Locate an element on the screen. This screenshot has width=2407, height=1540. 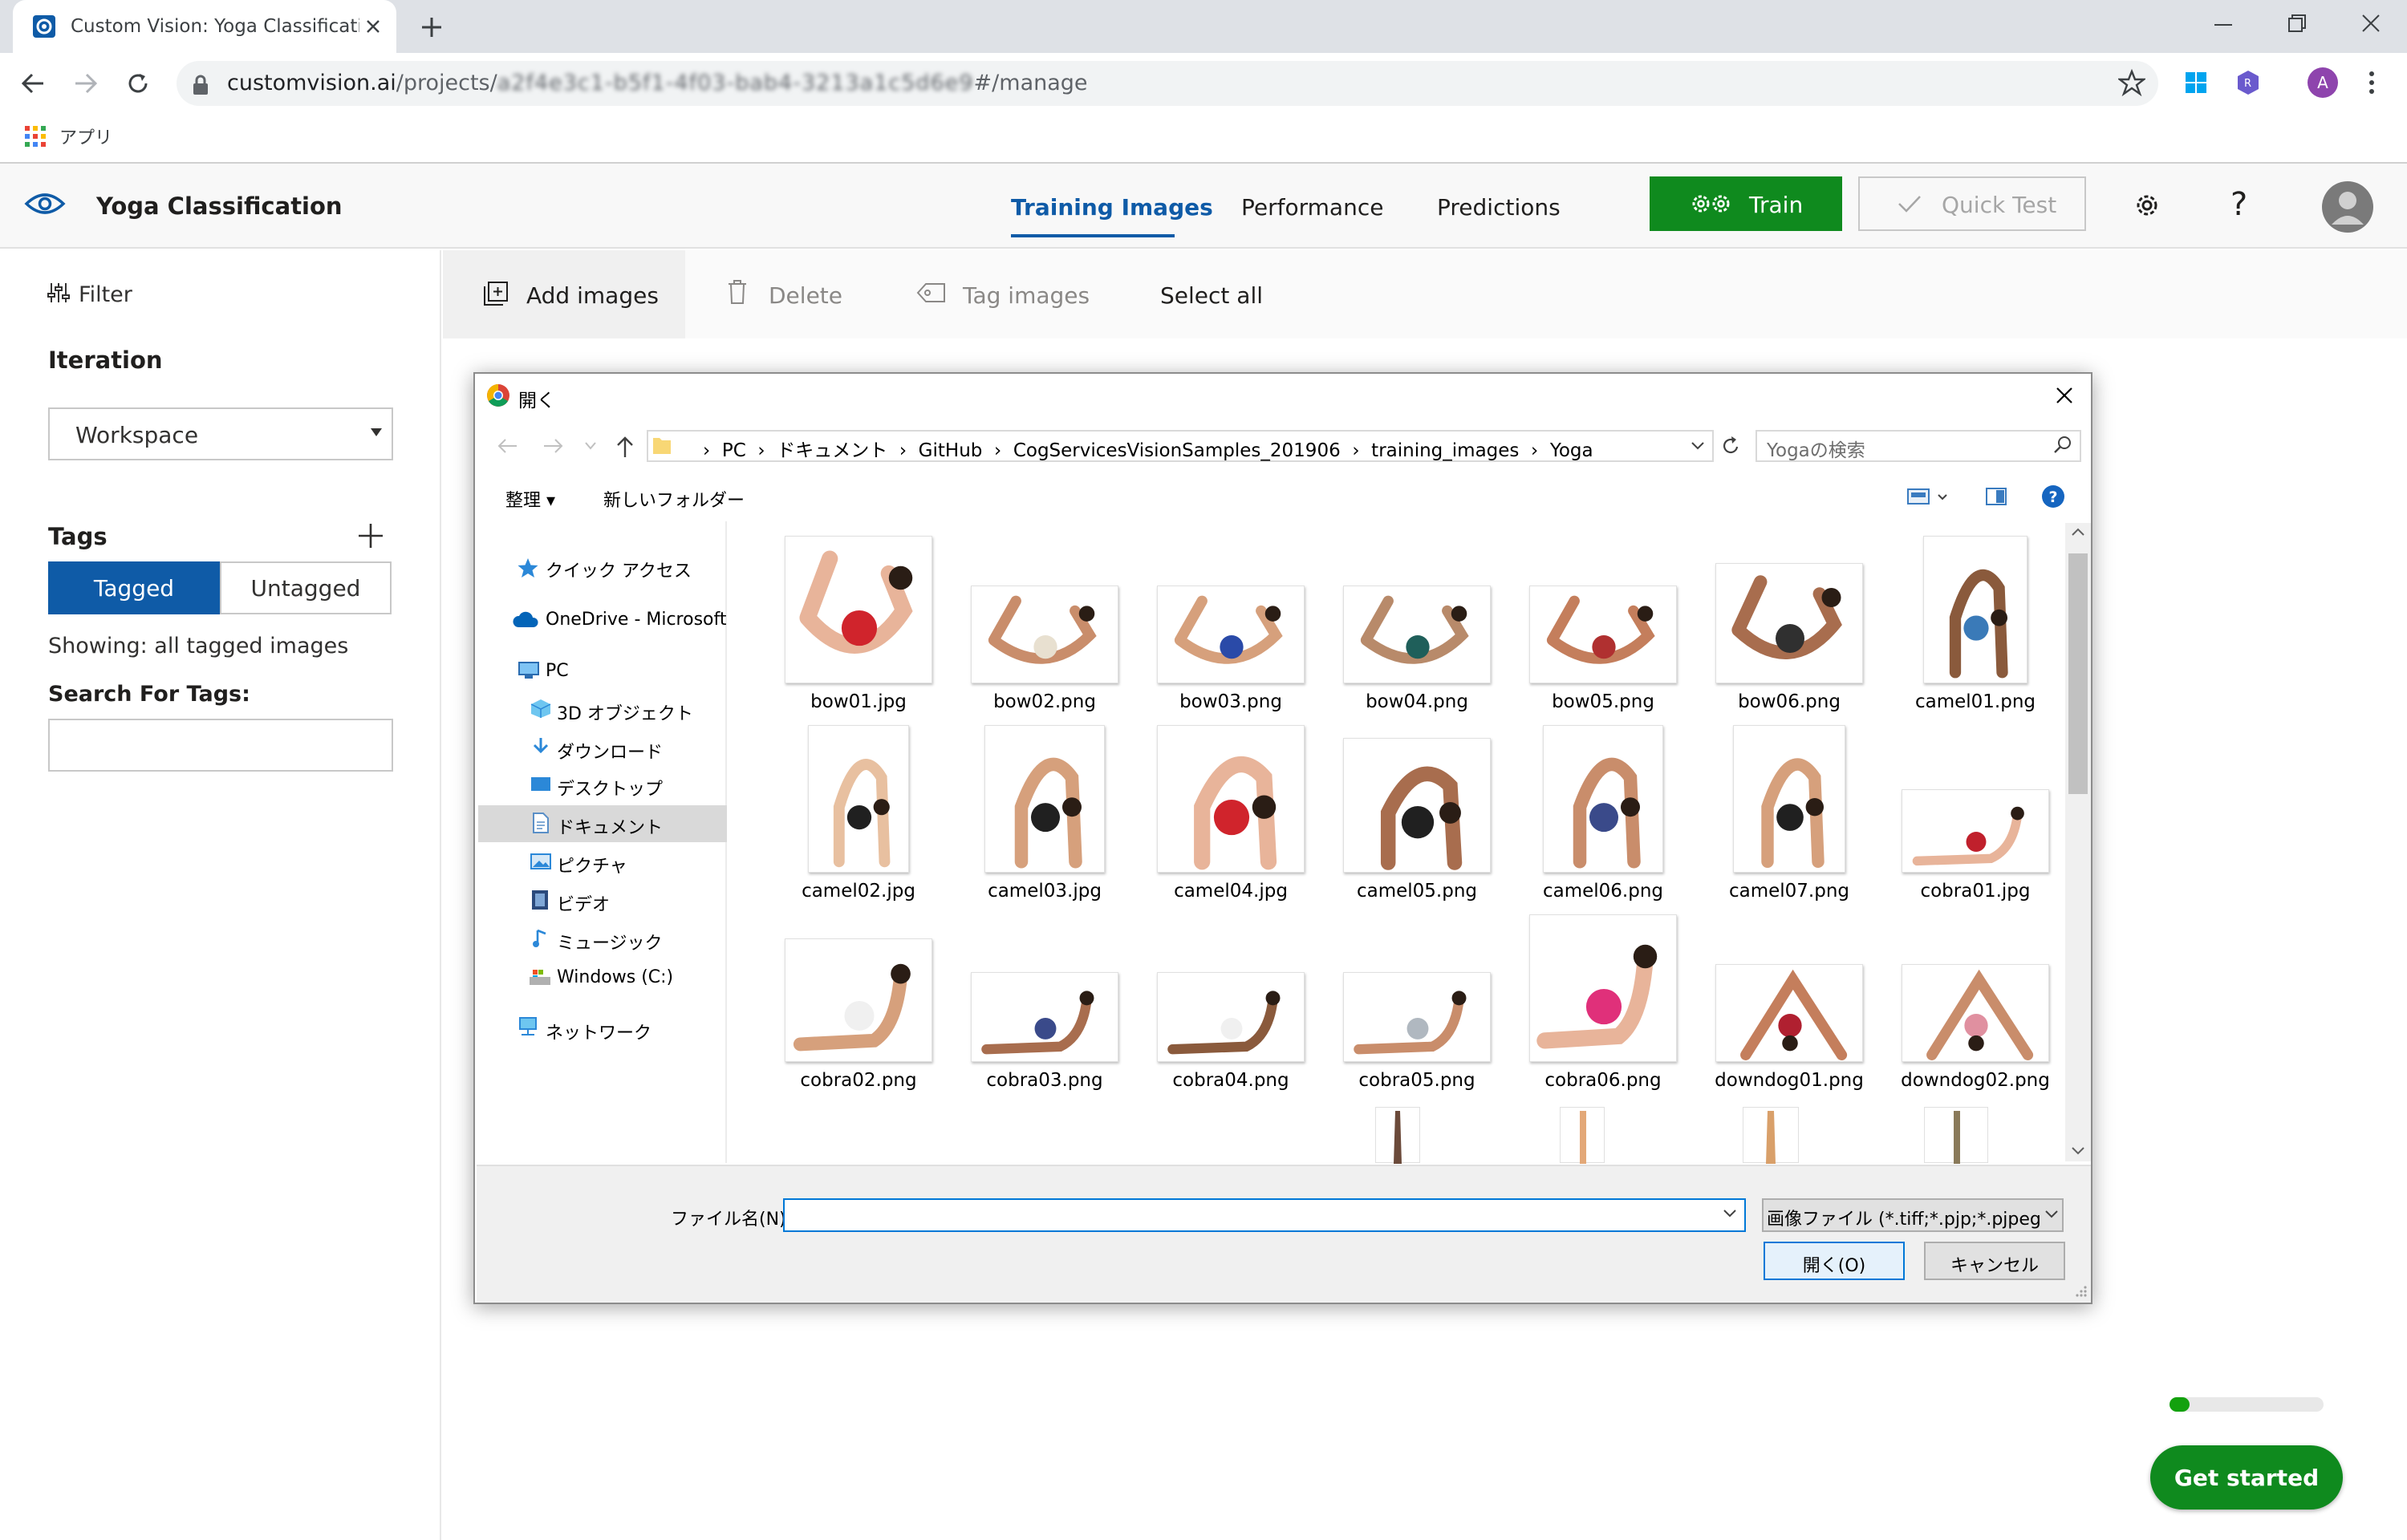
file-name-label: downdog02.png is located at coordinates (1975, 1080).